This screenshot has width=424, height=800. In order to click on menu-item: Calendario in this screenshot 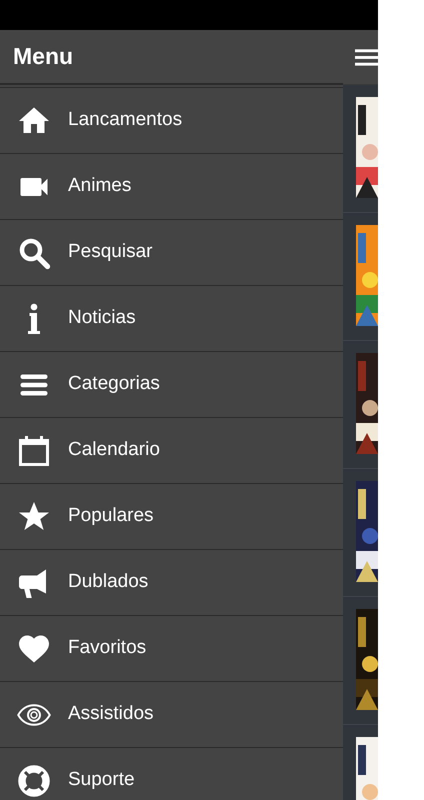, I will do `click(171, 451)`.